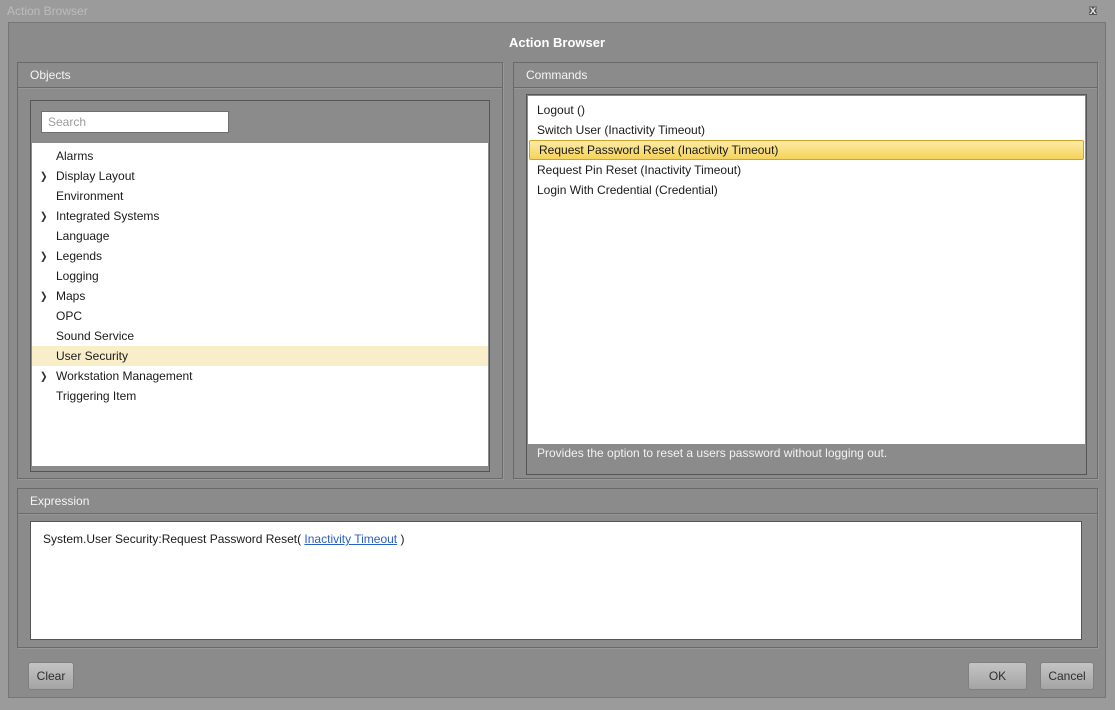  What do you see at coordinates (108, 216) in the screenshot?
I see `tree-item-label: Integrated Systems` at bounding box center [108, 216].